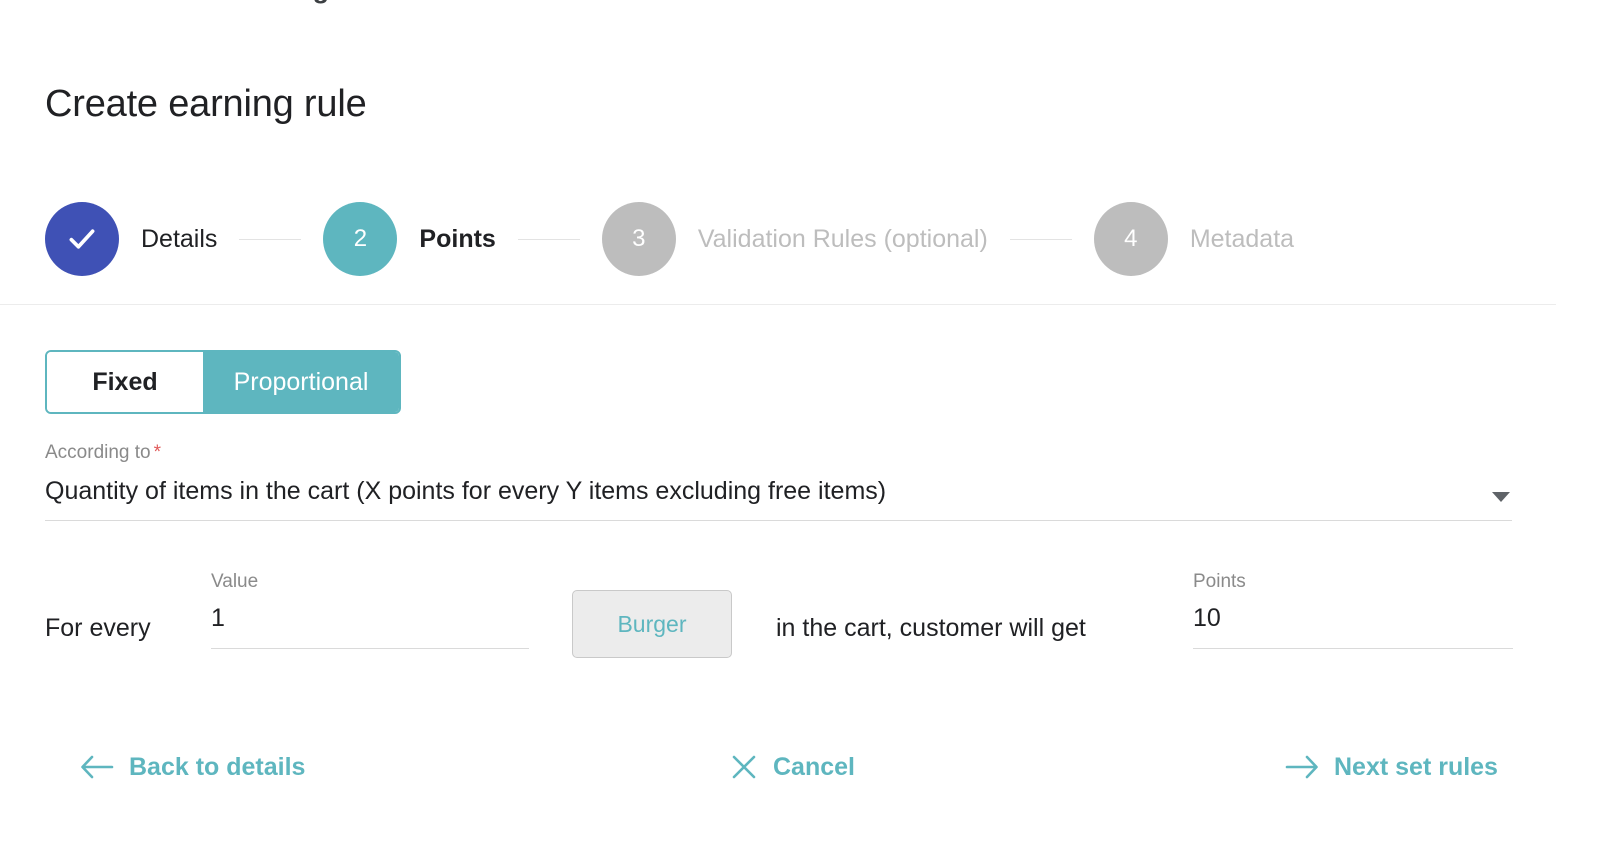 This screenshot has width=1600, height=848. Describe the element at coordinates (179, 238) in the screenshot. I see `step-1-label: Details` at that location.